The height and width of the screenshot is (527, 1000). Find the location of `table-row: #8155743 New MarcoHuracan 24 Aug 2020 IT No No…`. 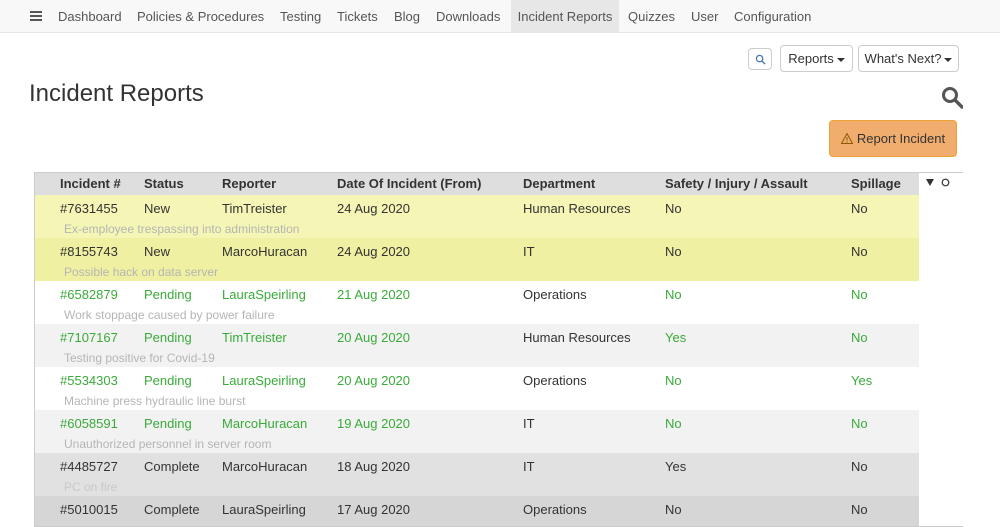

table-row: #8155743 New MarcoHuracan 24 Aug 2020 IT No No… is located at coordinates (477, 259).